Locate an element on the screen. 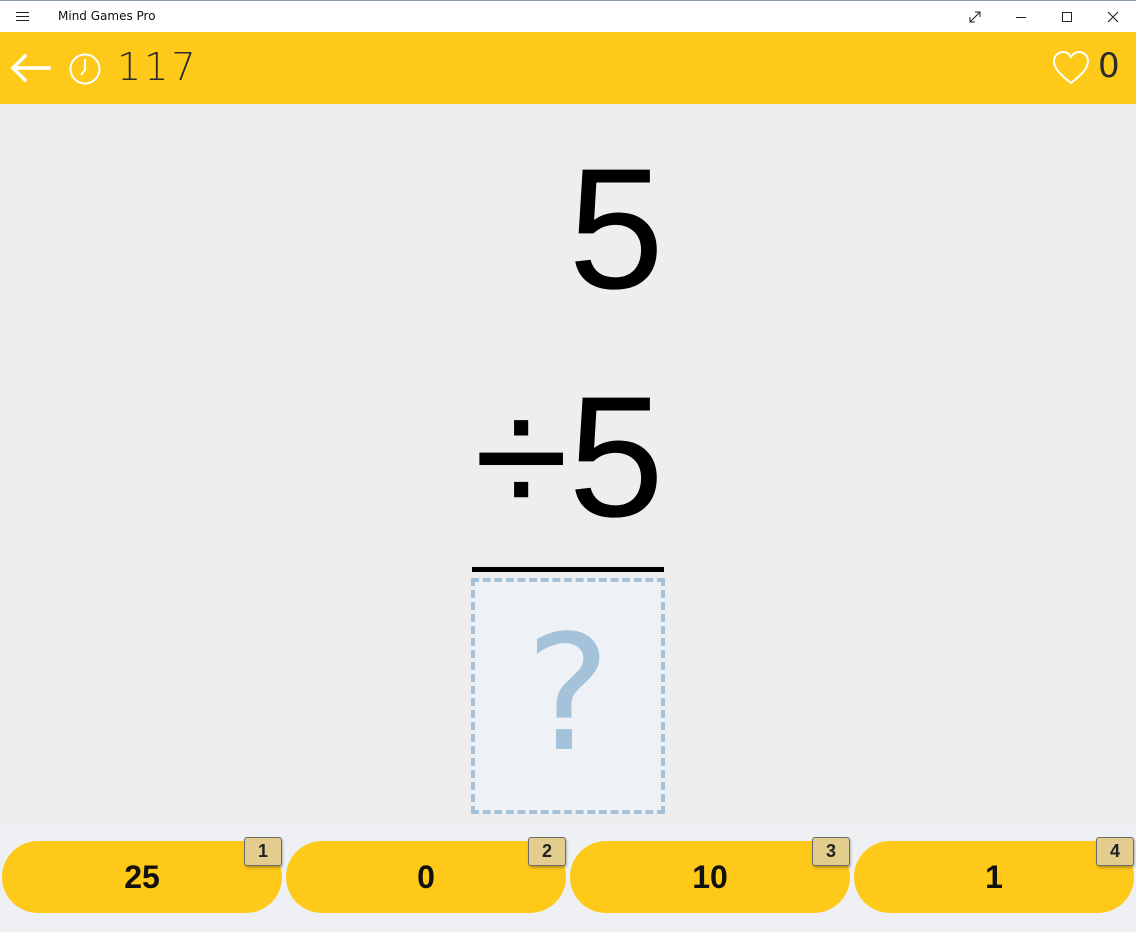 The image size is (1136, 932). back-button is located at coordinates (30, 68).